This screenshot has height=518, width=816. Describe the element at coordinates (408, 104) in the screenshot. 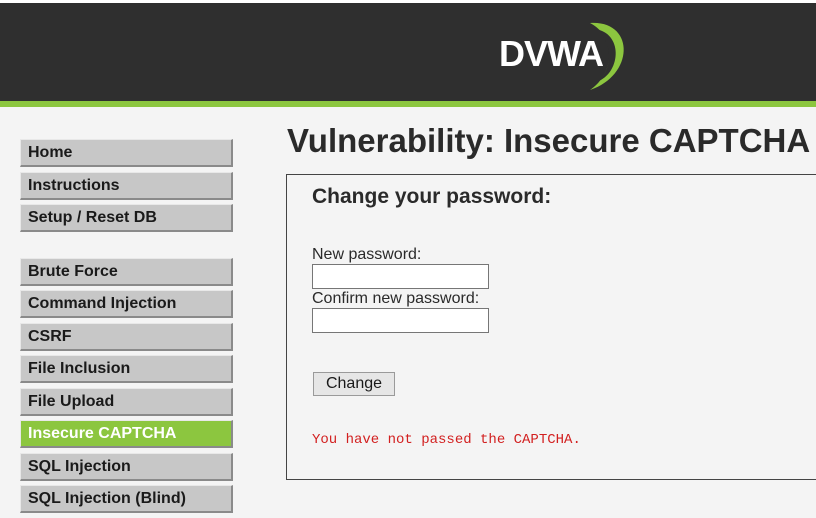

I see `header-accent-bar` at that location.